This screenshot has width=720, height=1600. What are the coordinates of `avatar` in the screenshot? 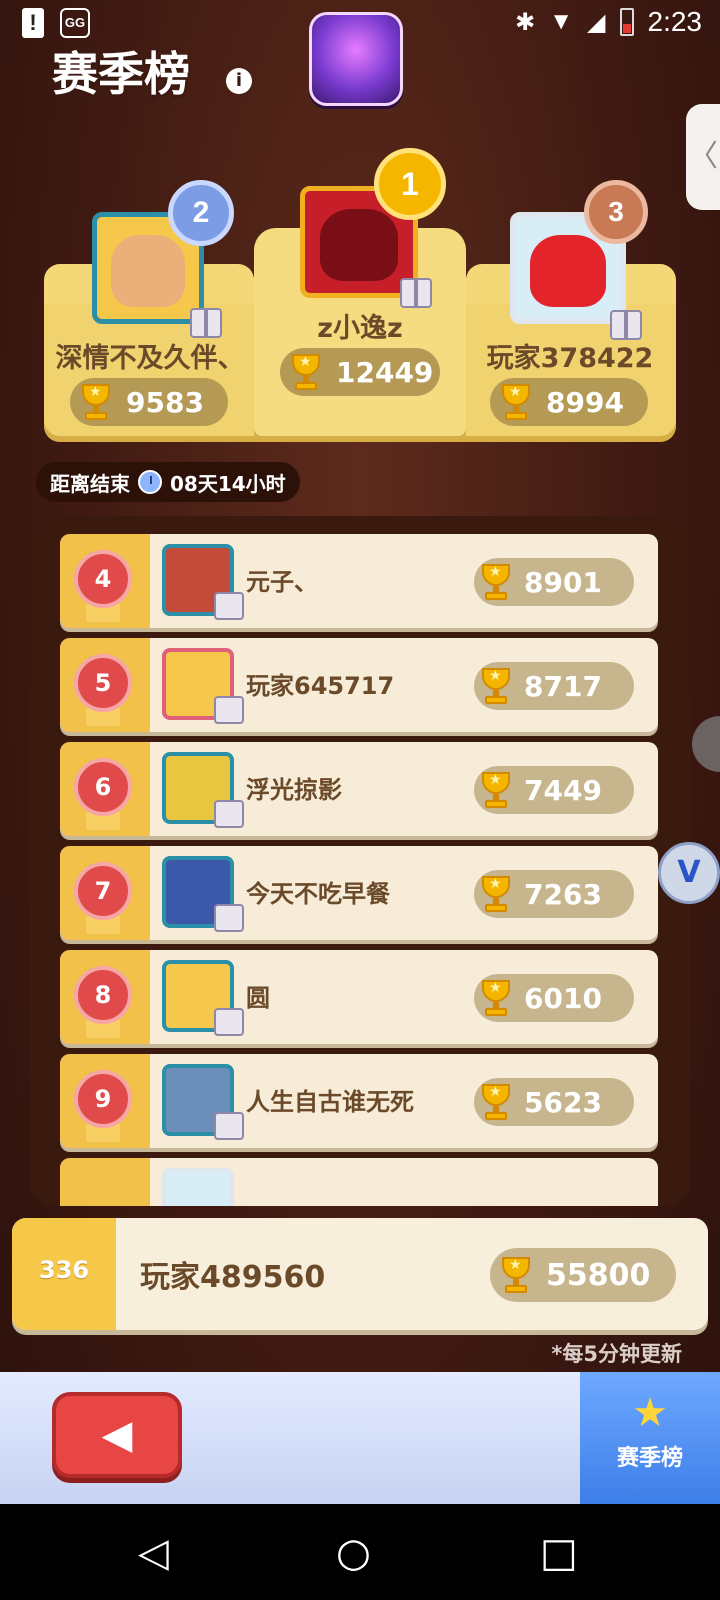 It's located at (198, 1187).